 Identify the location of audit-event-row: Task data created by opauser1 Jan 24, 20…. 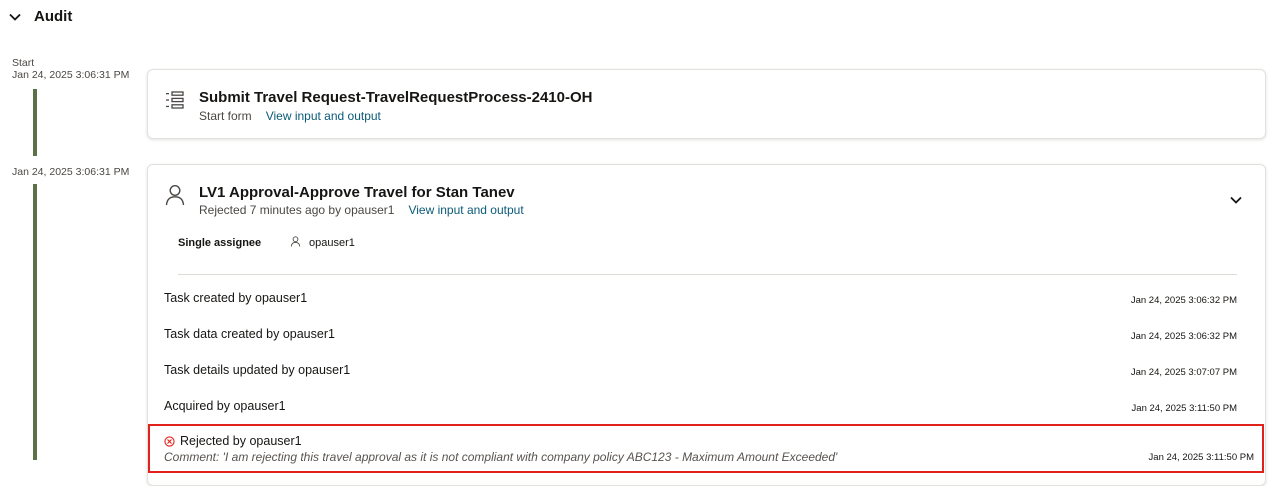
(707, 334).